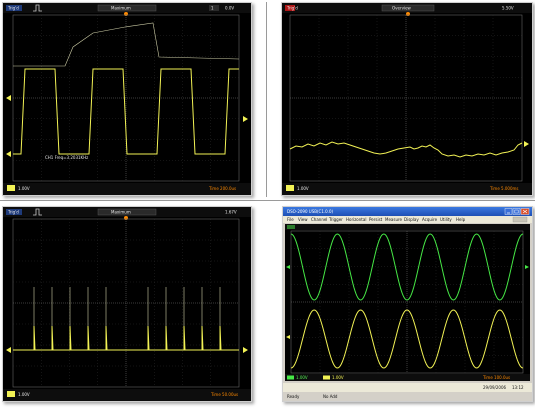 The width and height of the screenshot is (535, 410). Describe the element at coordinates (66, 157) in the screenshot. I see `measure-label: CH1 Freq=3.2031KHz` at that location.